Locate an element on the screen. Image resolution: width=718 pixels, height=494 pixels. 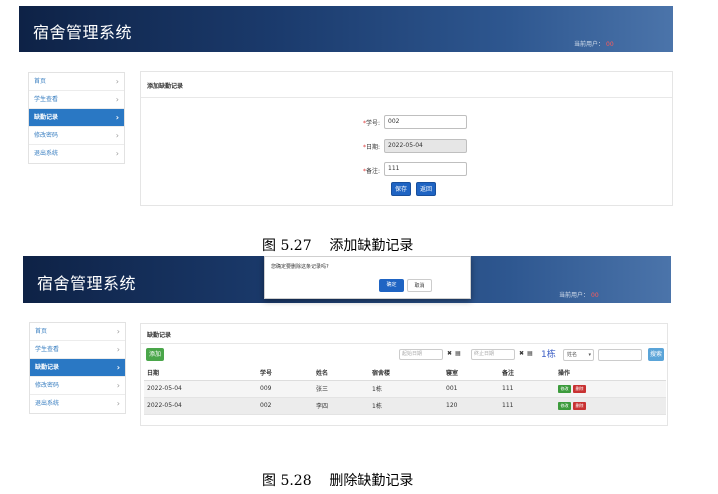
table-header-row: 日期 学号 姓名 宿舍楼 寝室 备注 操作 is located at coordinates (405, 373).